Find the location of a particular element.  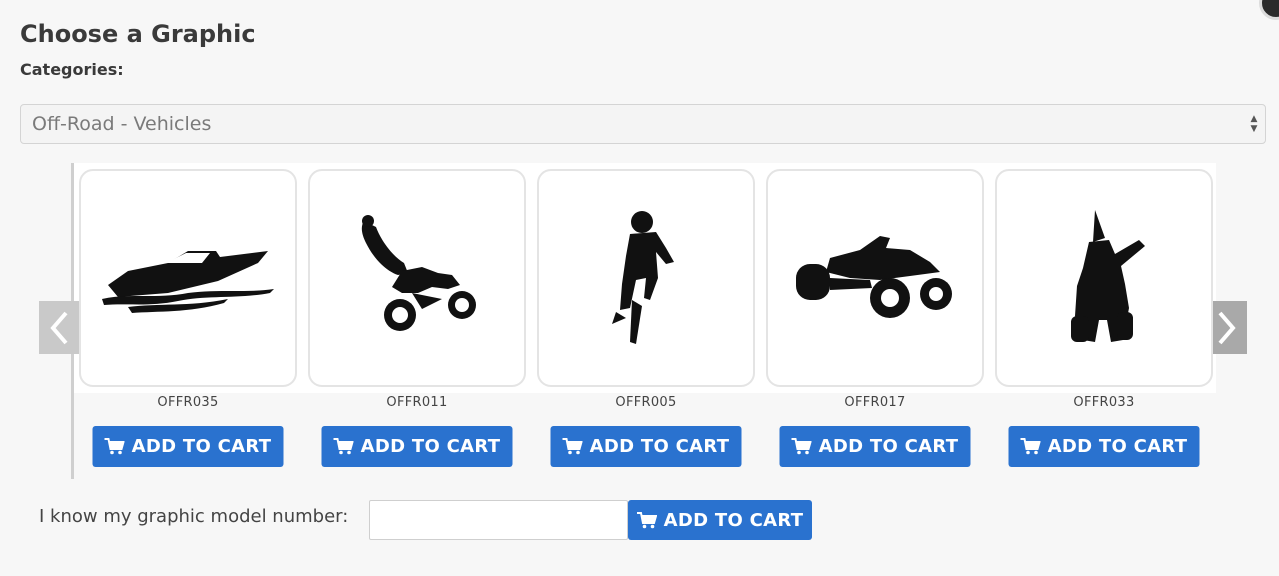

chevron-right-icon is located at coordinates (1227, 327).